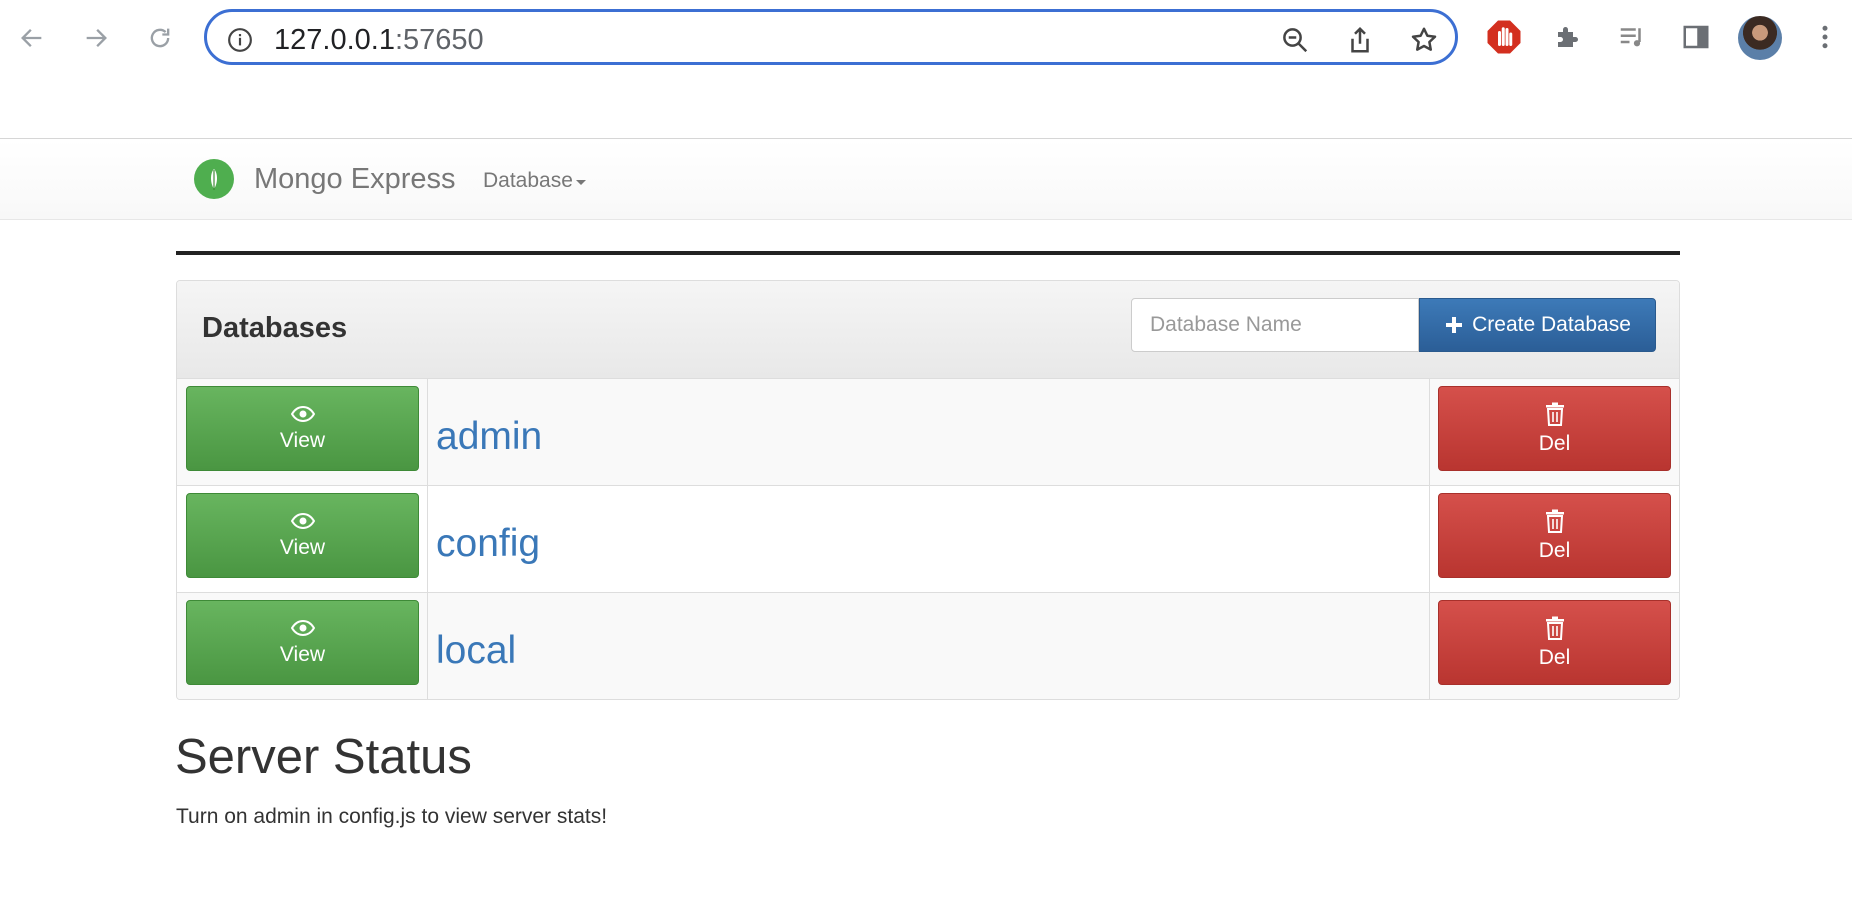 The height and width of the screenshot is (904, 1852). Describe the element at coordinates (928, 538) in the screenshot. I see `table-row: View config Del` at that location.